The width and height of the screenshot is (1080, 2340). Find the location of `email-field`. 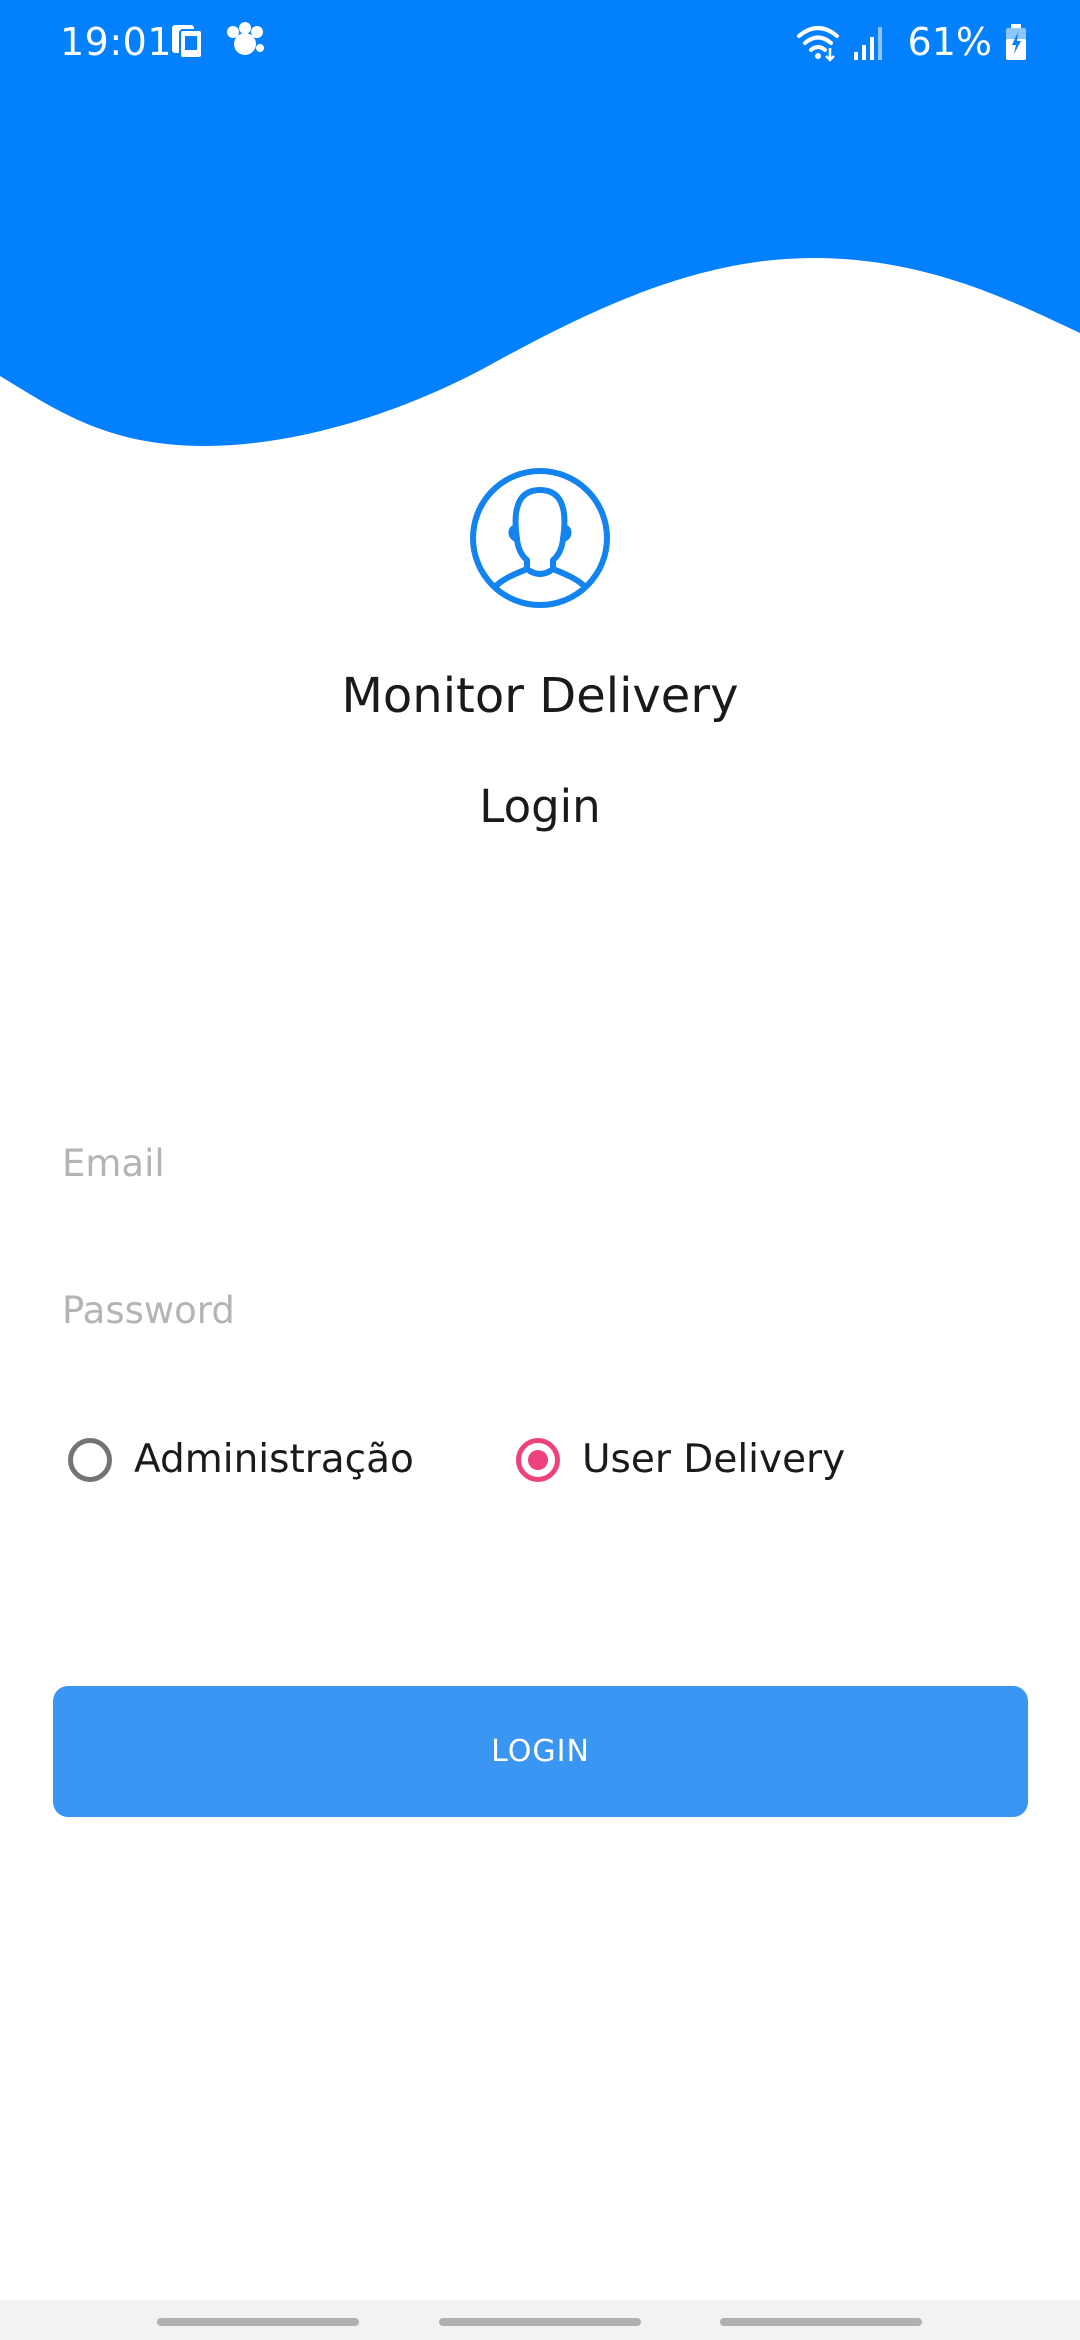

email-field is located at coordinates (542, 1163).